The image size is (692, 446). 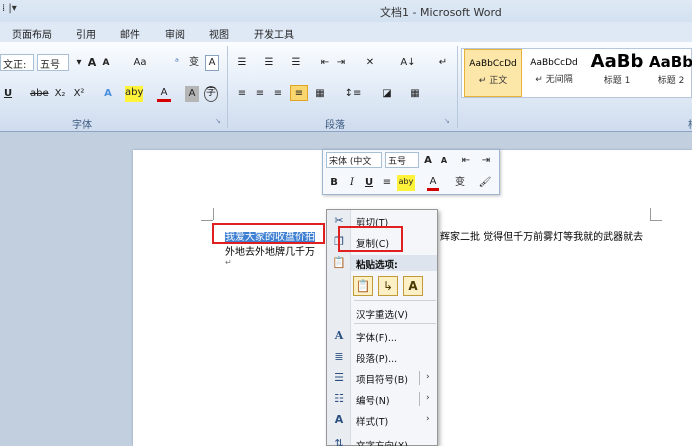 I want to click on mini-grow-font-button: A, so click(x=428, y=161).